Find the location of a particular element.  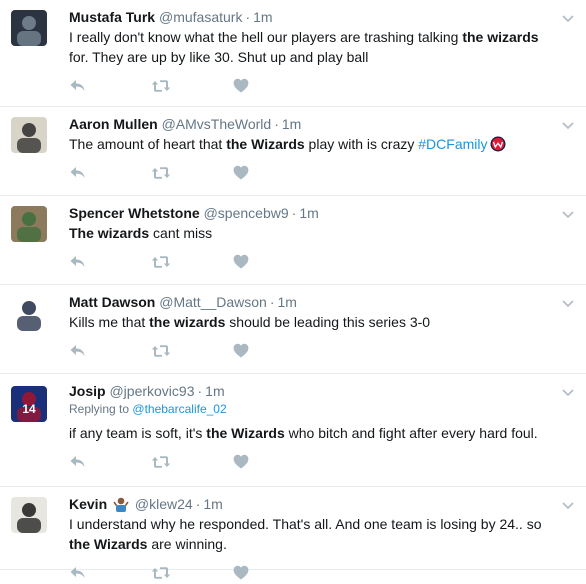

tweet-text-segment: Kills me that is located at coordinates (109, 322).